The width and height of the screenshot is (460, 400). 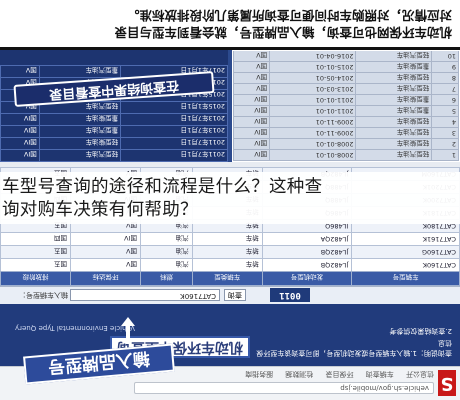 What do you see at coordinates (35, 239) in the screenshot?
I see `table-cell: 国四` at bounding box center [35, 239].